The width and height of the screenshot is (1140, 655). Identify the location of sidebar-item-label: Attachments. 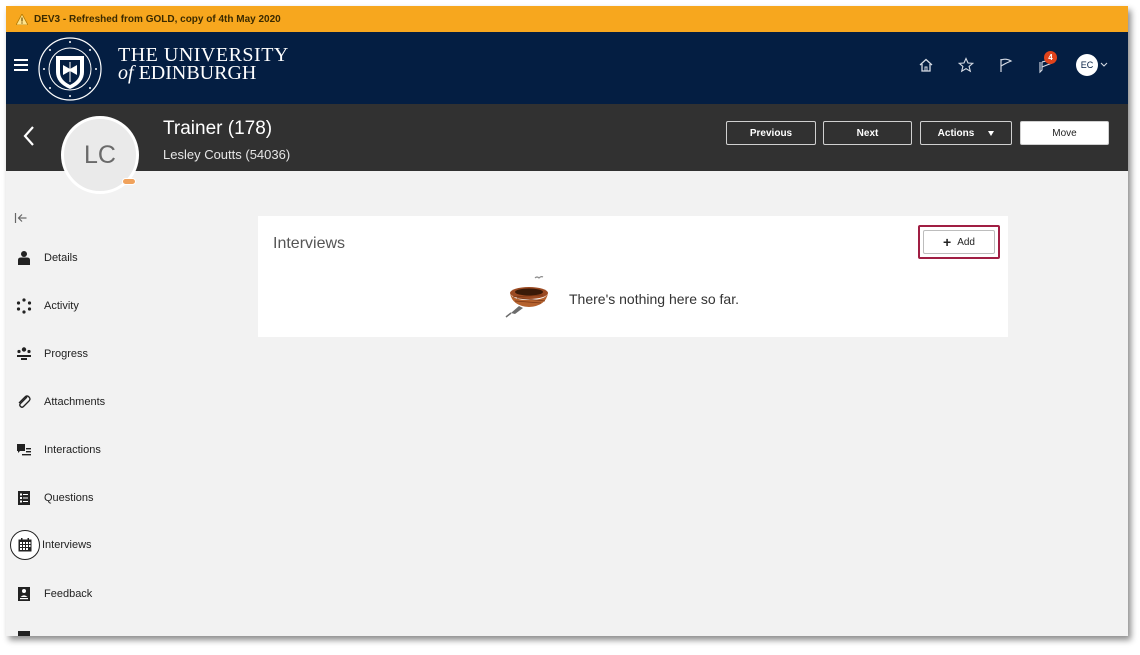
(75, 402).